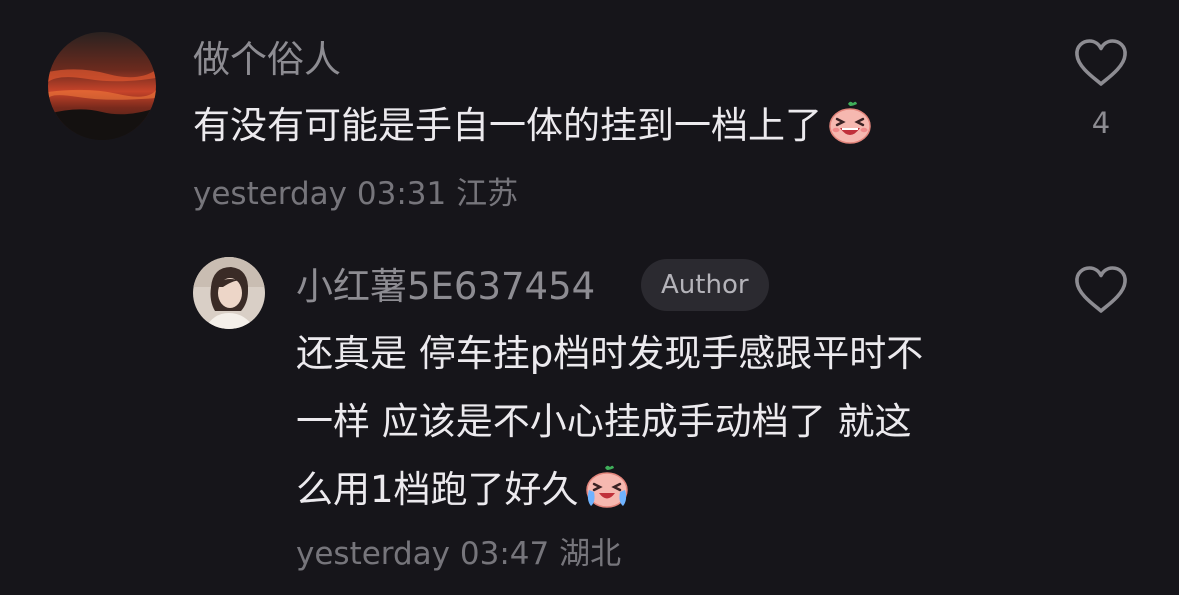 This screenshot has width=1179, height=595. I want to click on comment-body: 有没有可能是手自一体的挂到一档上了, so click(507, 125).